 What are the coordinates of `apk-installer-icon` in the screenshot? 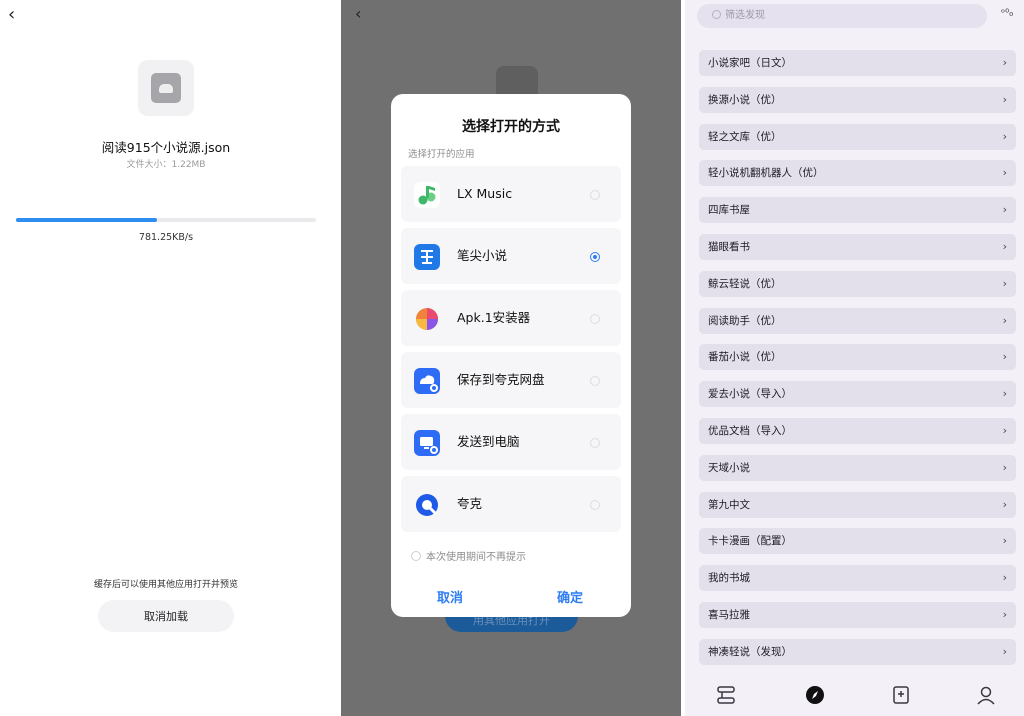 It's located at (427, 319).